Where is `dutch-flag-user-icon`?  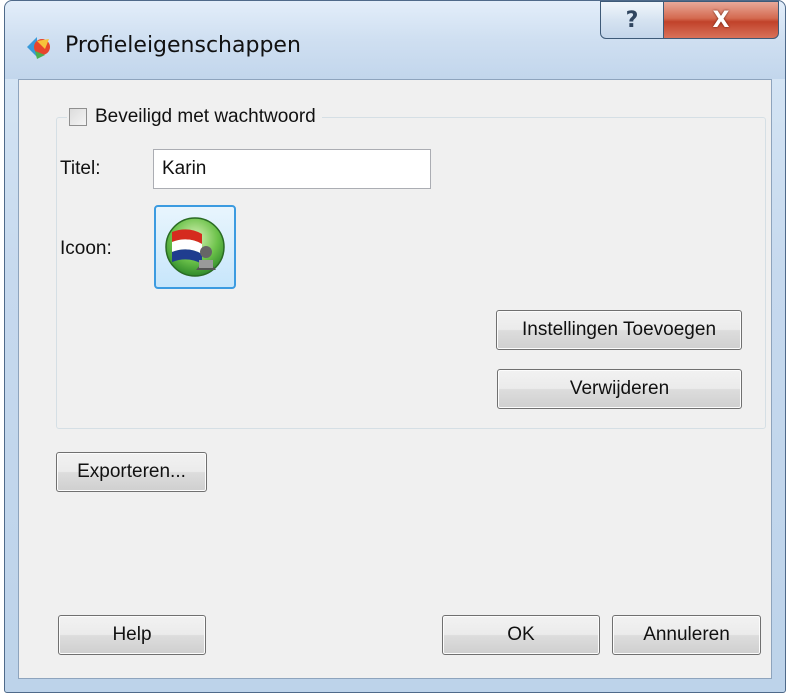 dutch-flag-user-icon is located at coordinates (195, 247).